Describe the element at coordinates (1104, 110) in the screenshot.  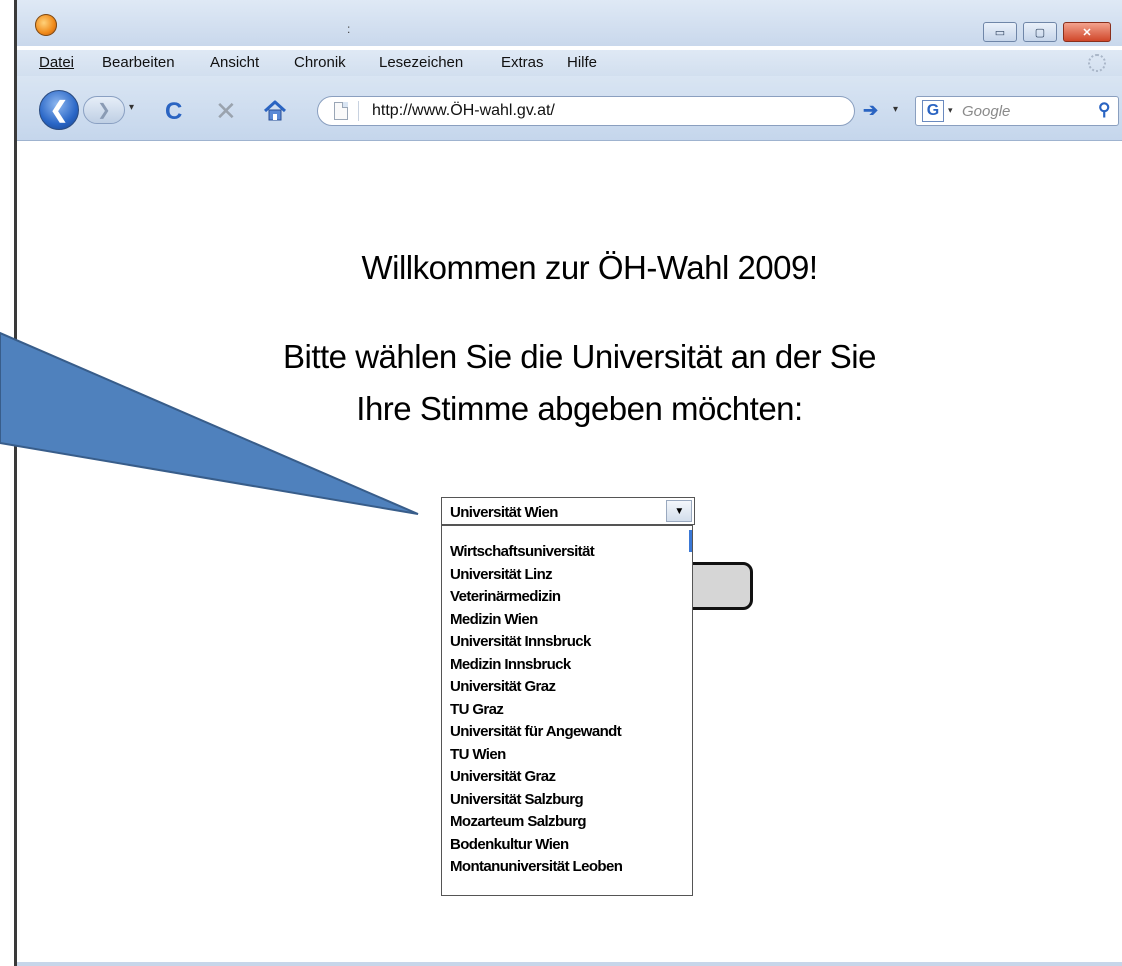
I see `search-icon: ⚲` at that location.